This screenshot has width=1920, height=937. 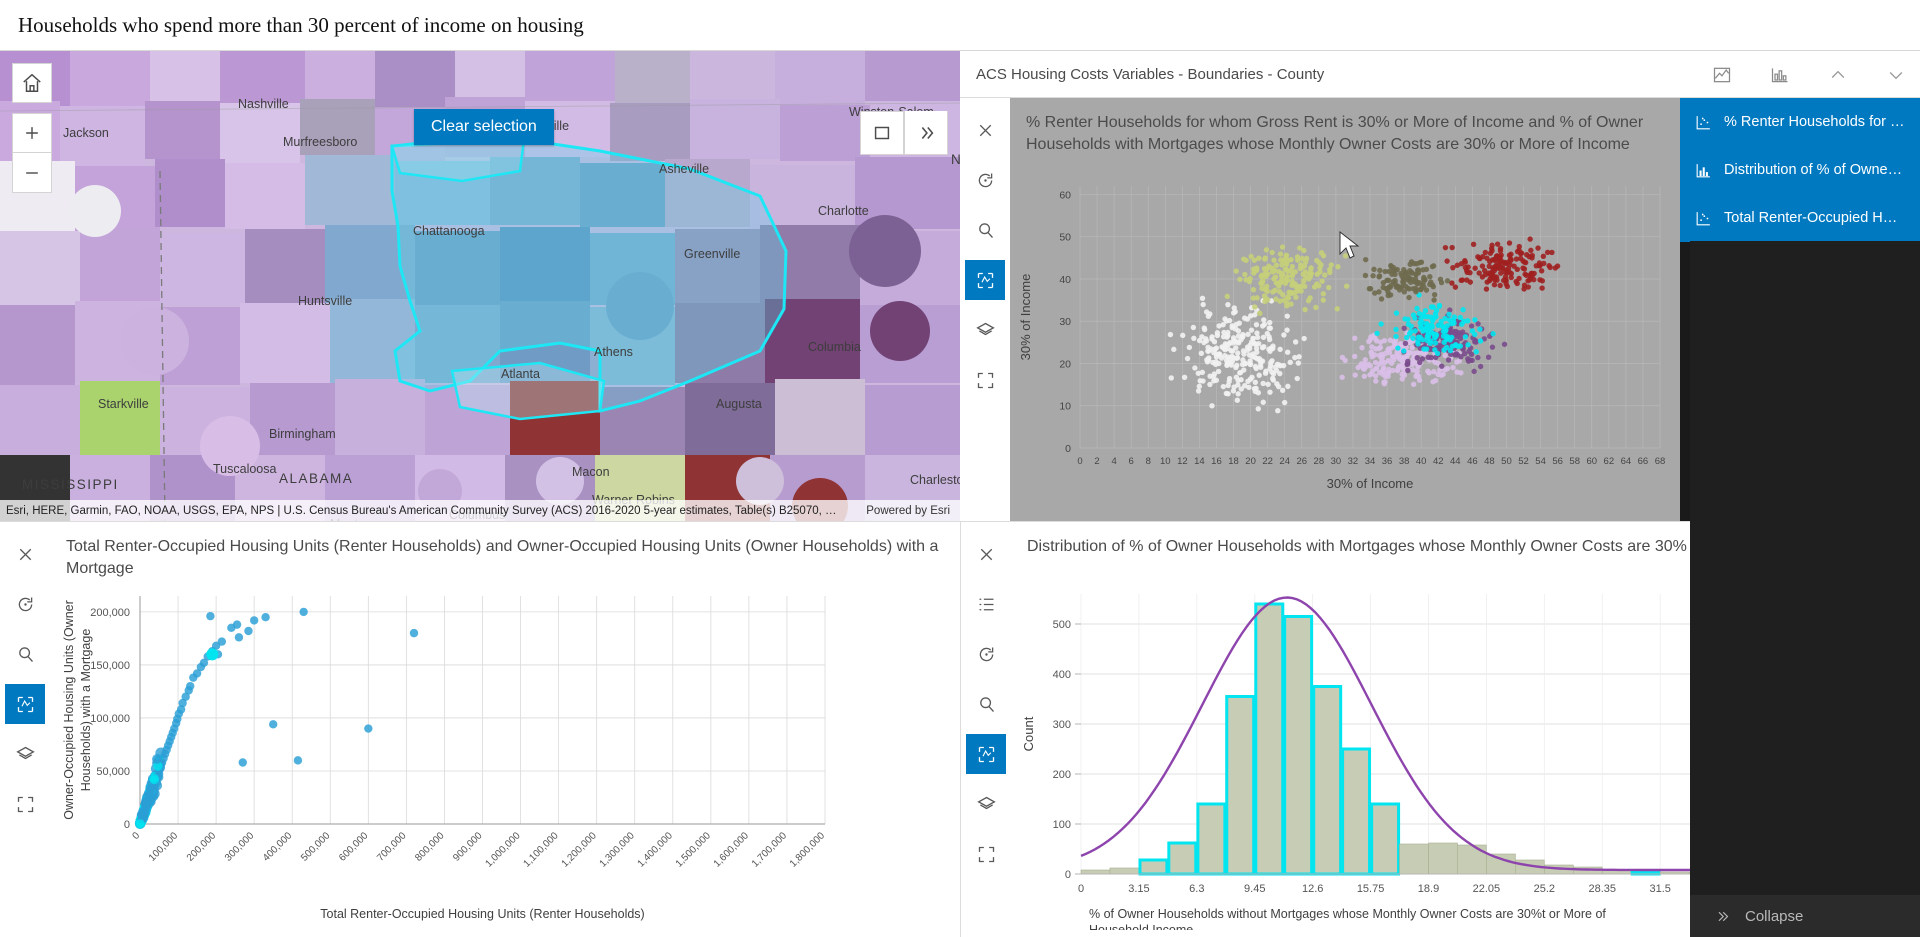 I want to click on svg-text: Household Income, so click(x=1141, y=926).